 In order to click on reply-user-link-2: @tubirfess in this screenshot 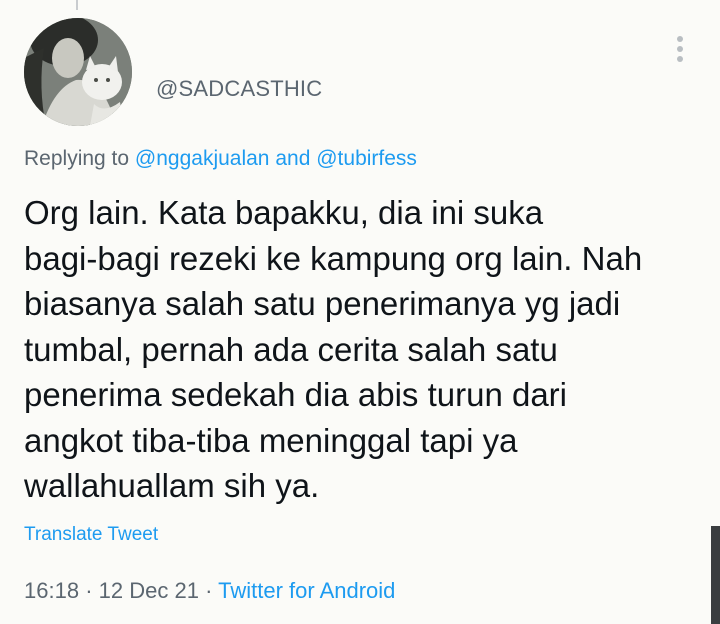, I will do `click(366, 158)`.